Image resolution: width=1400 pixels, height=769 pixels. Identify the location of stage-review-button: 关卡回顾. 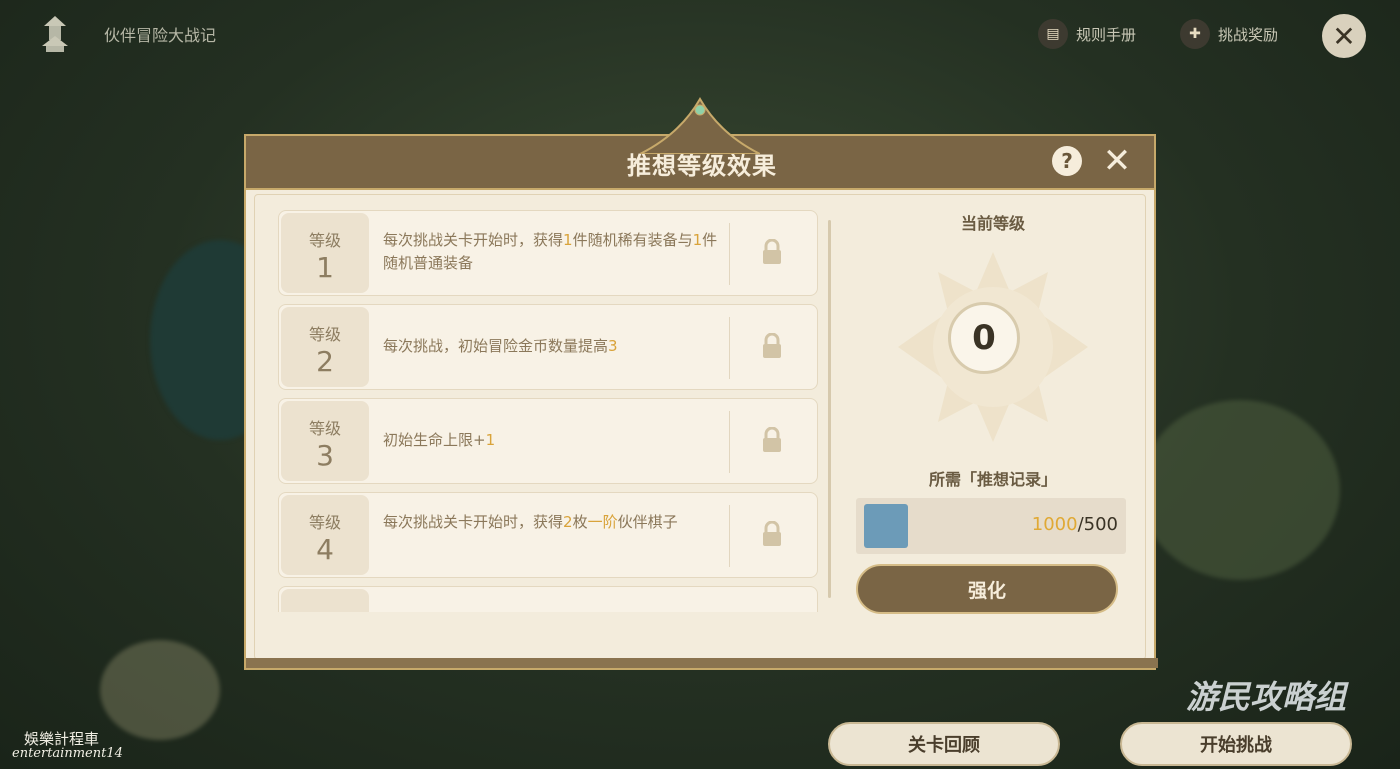
(944, 744).